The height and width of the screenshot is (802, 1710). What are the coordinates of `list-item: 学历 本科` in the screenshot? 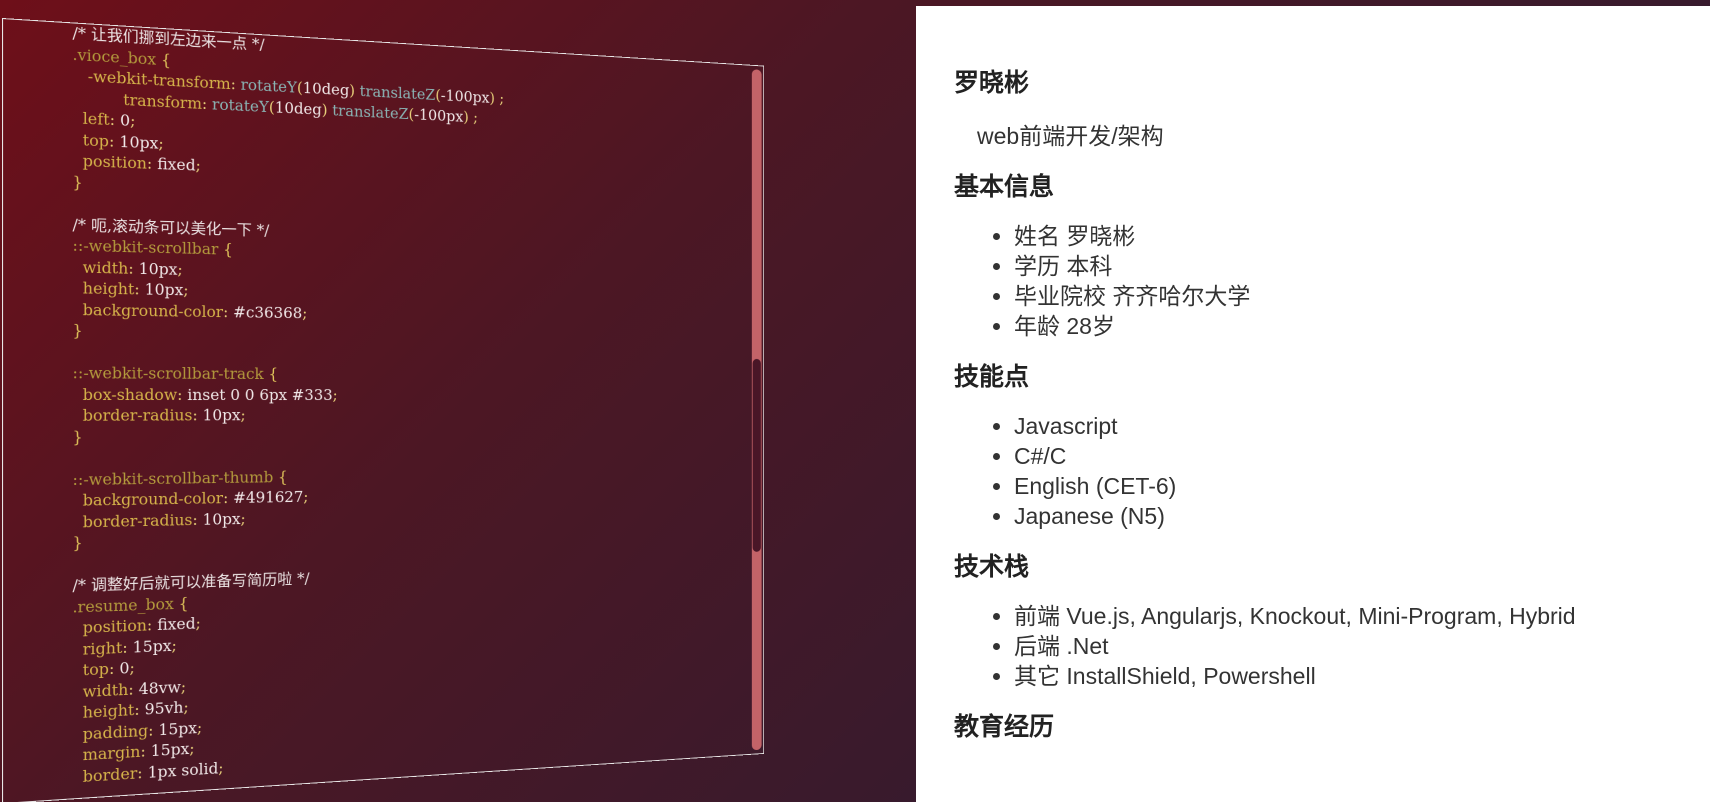 It's located at (1362, 266).